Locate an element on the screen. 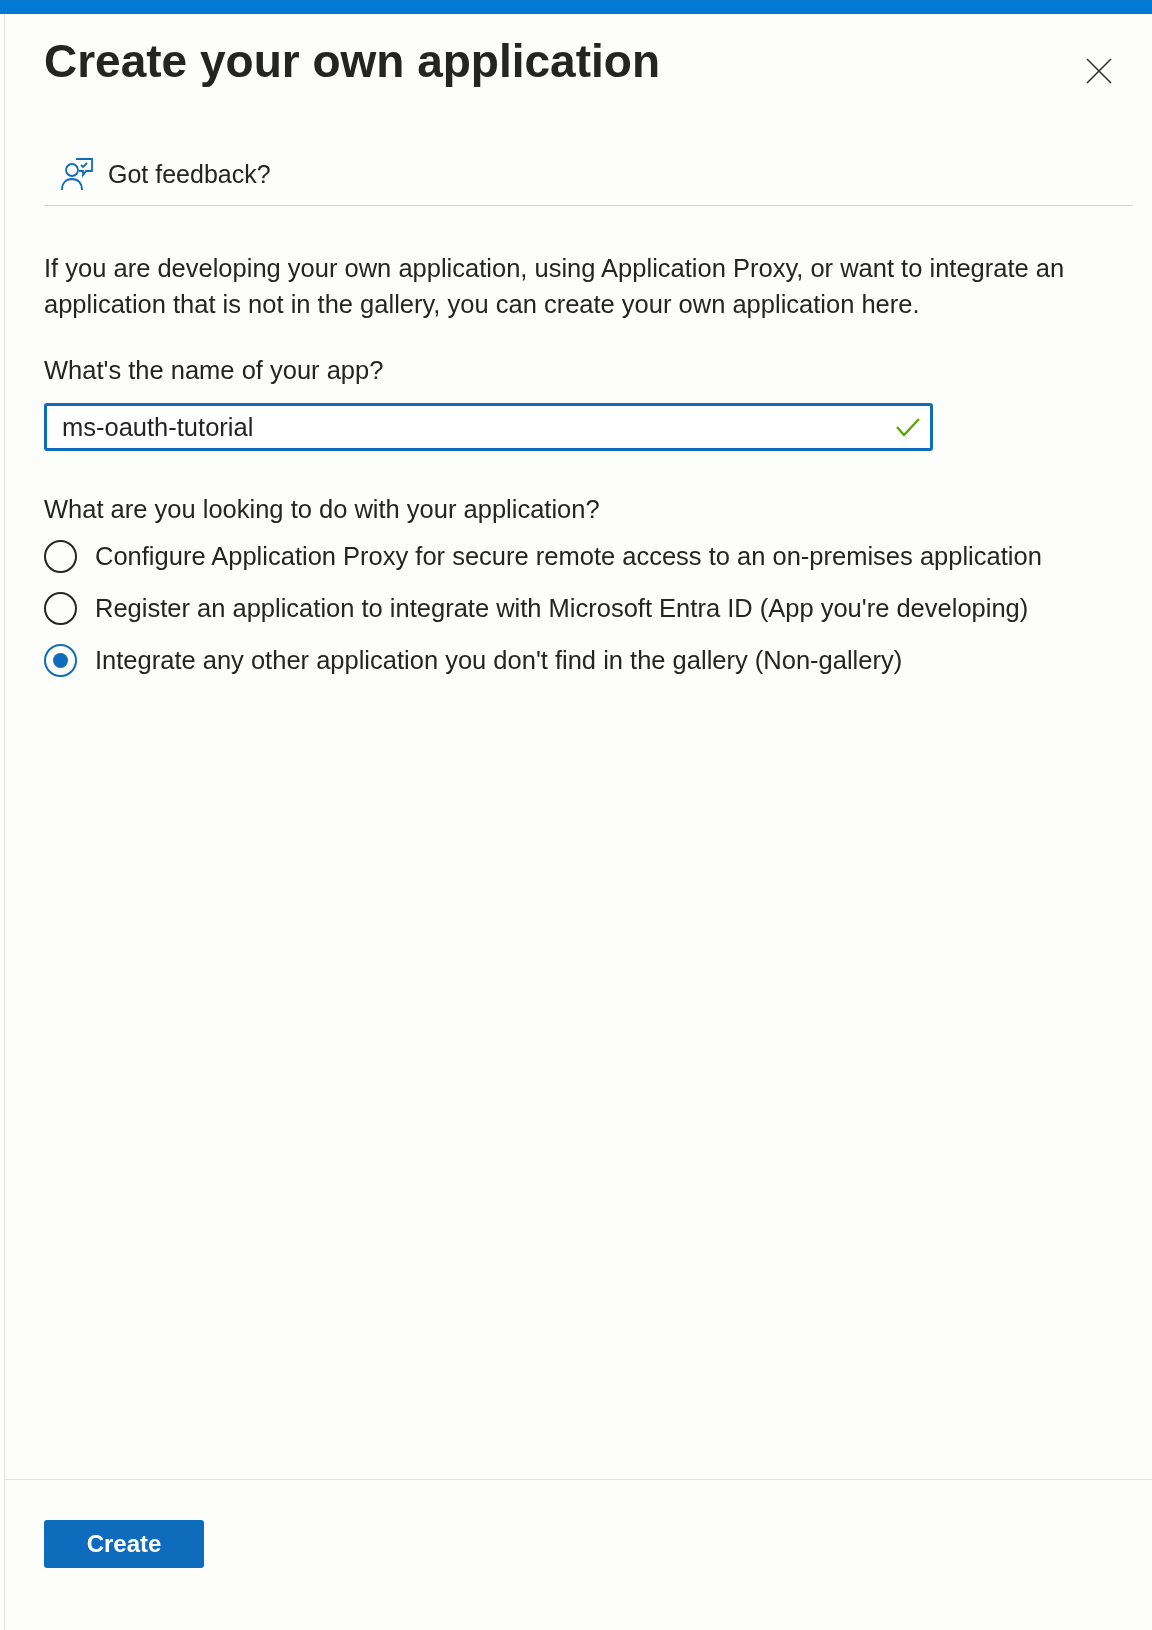  option-label: Register an application to integrate with Microsoft Entra ID (App you're developing) is located at coordinates (562, 609).